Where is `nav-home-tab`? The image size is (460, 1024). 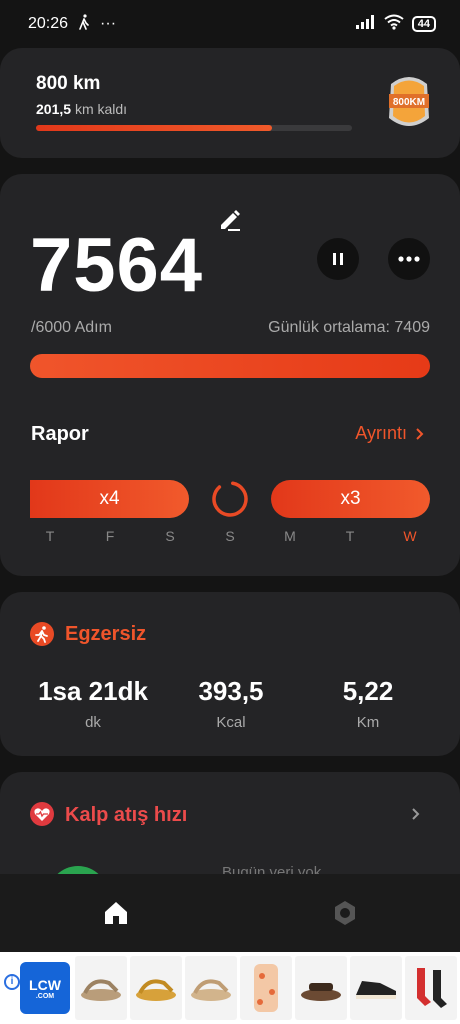
nav-home-tab is located at coordinates (116, 913).